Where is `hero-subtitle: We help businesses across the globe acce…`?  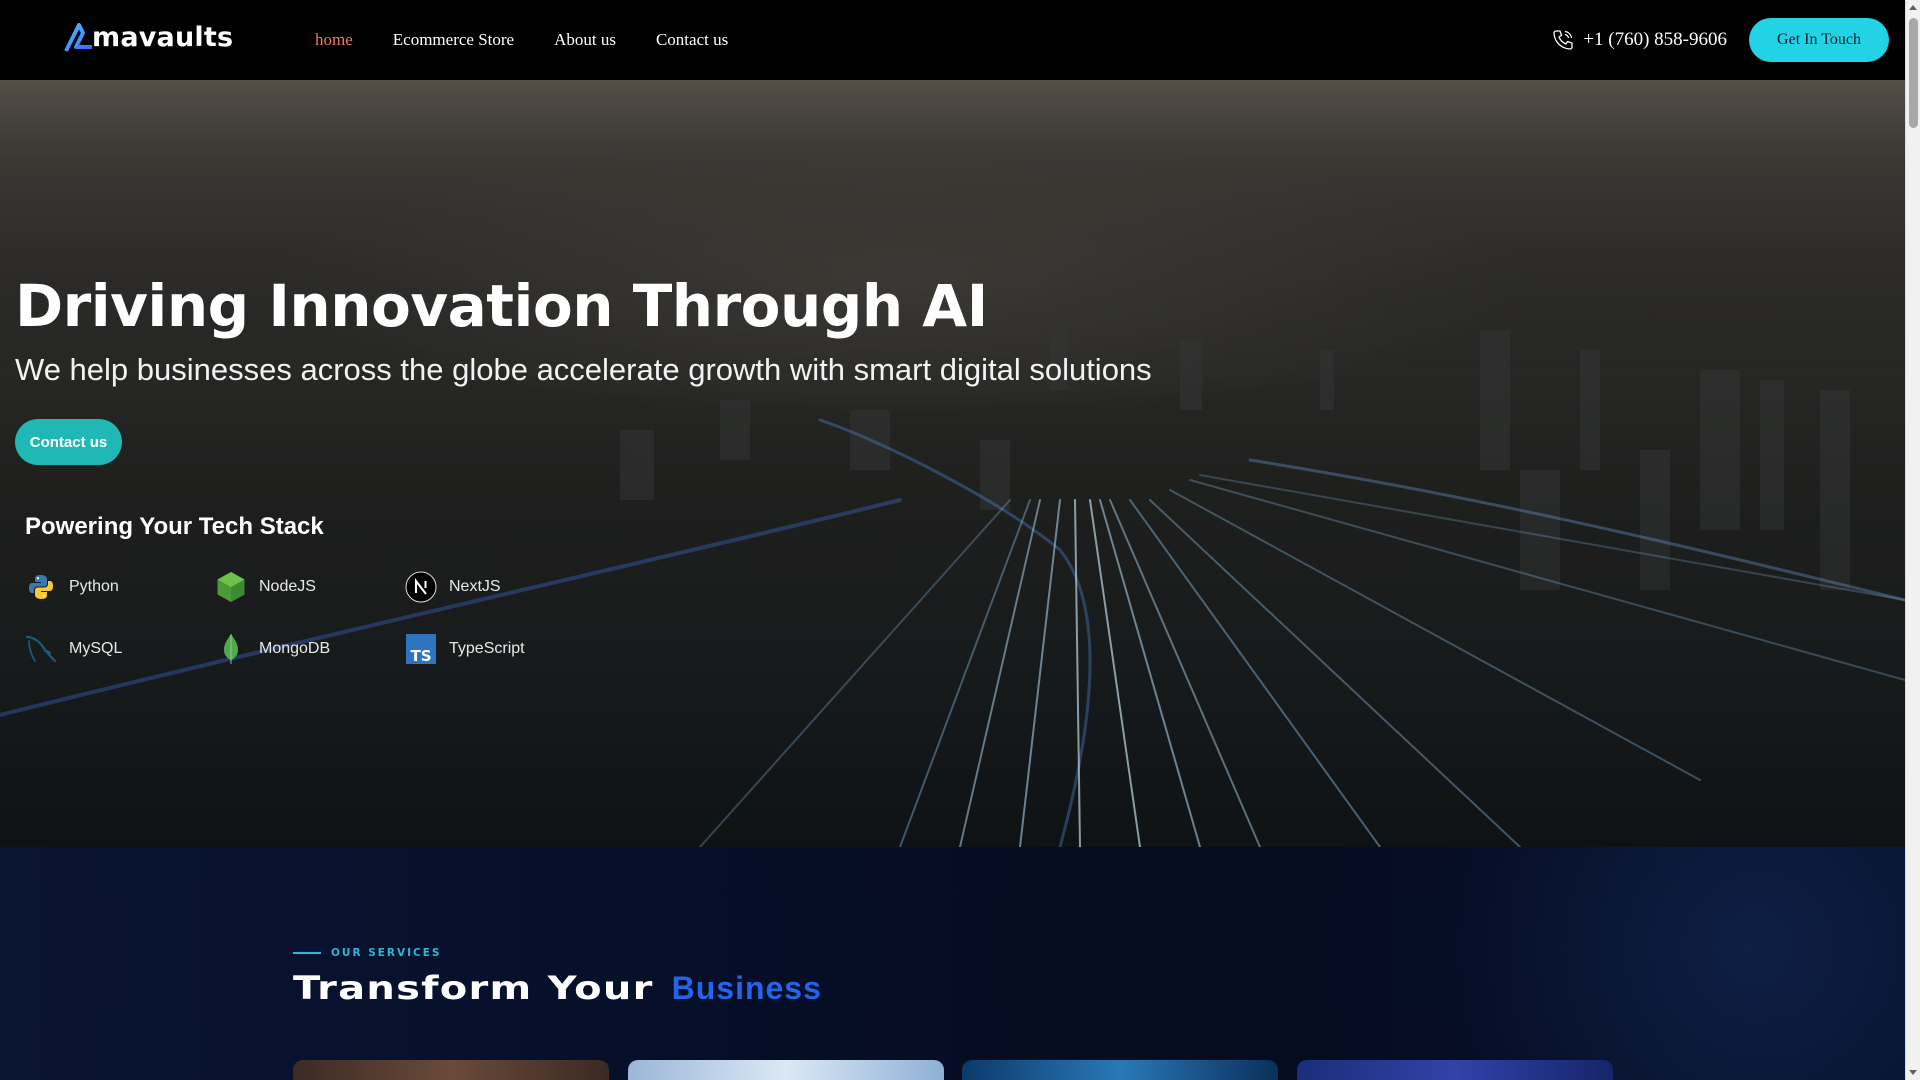
hero-subtitle: We help businesses across the globe acce… is located at coordinates (583, 369).